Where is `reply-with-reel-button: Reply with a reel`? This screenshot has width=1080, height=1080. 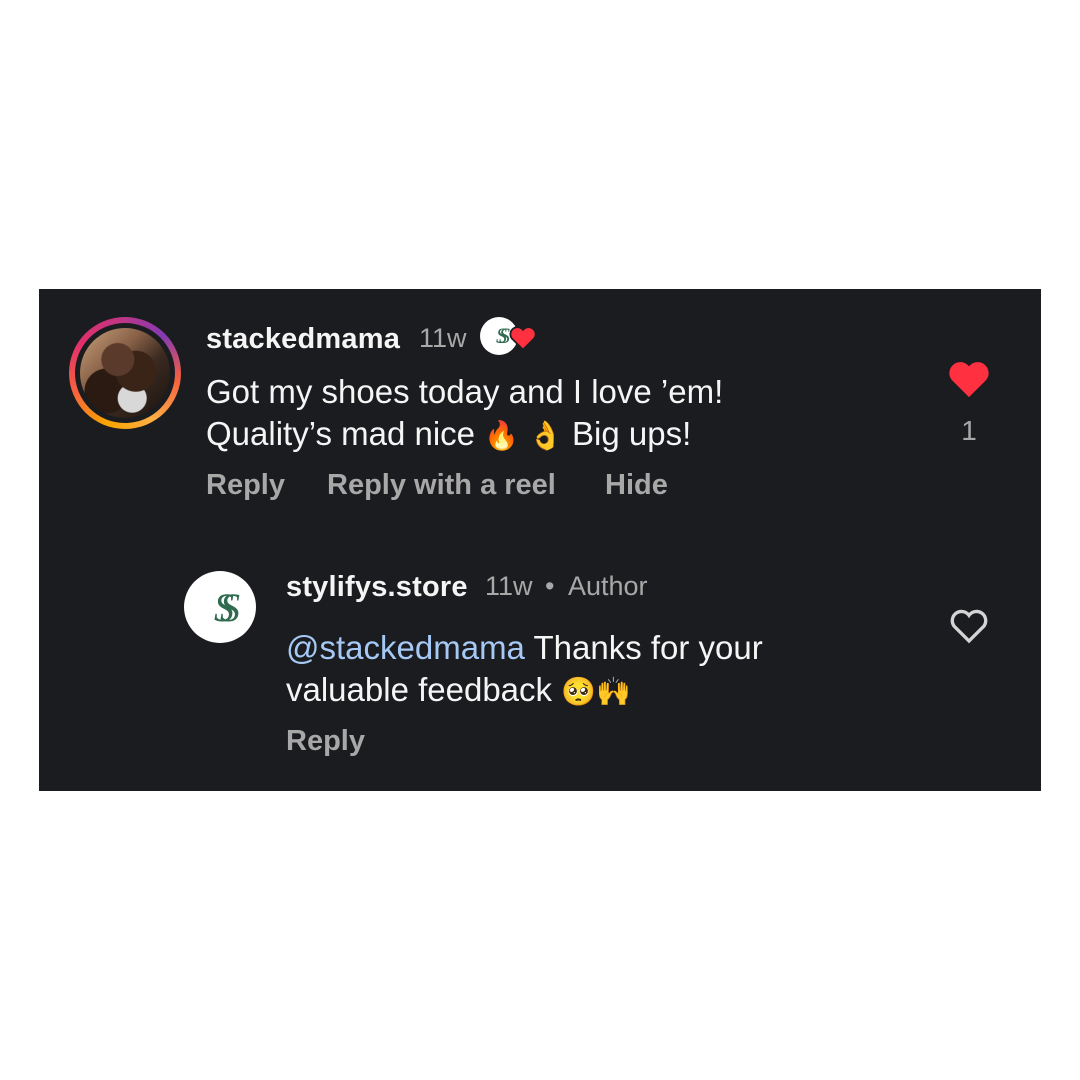 reply-with-reel-button: Reply with a reel is located at coordinates (441, 485).